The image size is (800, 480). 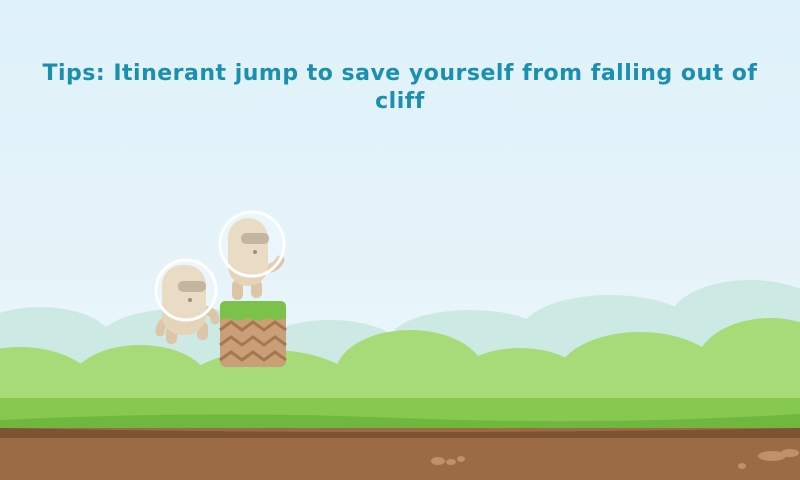 What do you see at coordinates (252, 255) in the screenshot?
I see `astronaut-character` at bounding box center [252, 255].